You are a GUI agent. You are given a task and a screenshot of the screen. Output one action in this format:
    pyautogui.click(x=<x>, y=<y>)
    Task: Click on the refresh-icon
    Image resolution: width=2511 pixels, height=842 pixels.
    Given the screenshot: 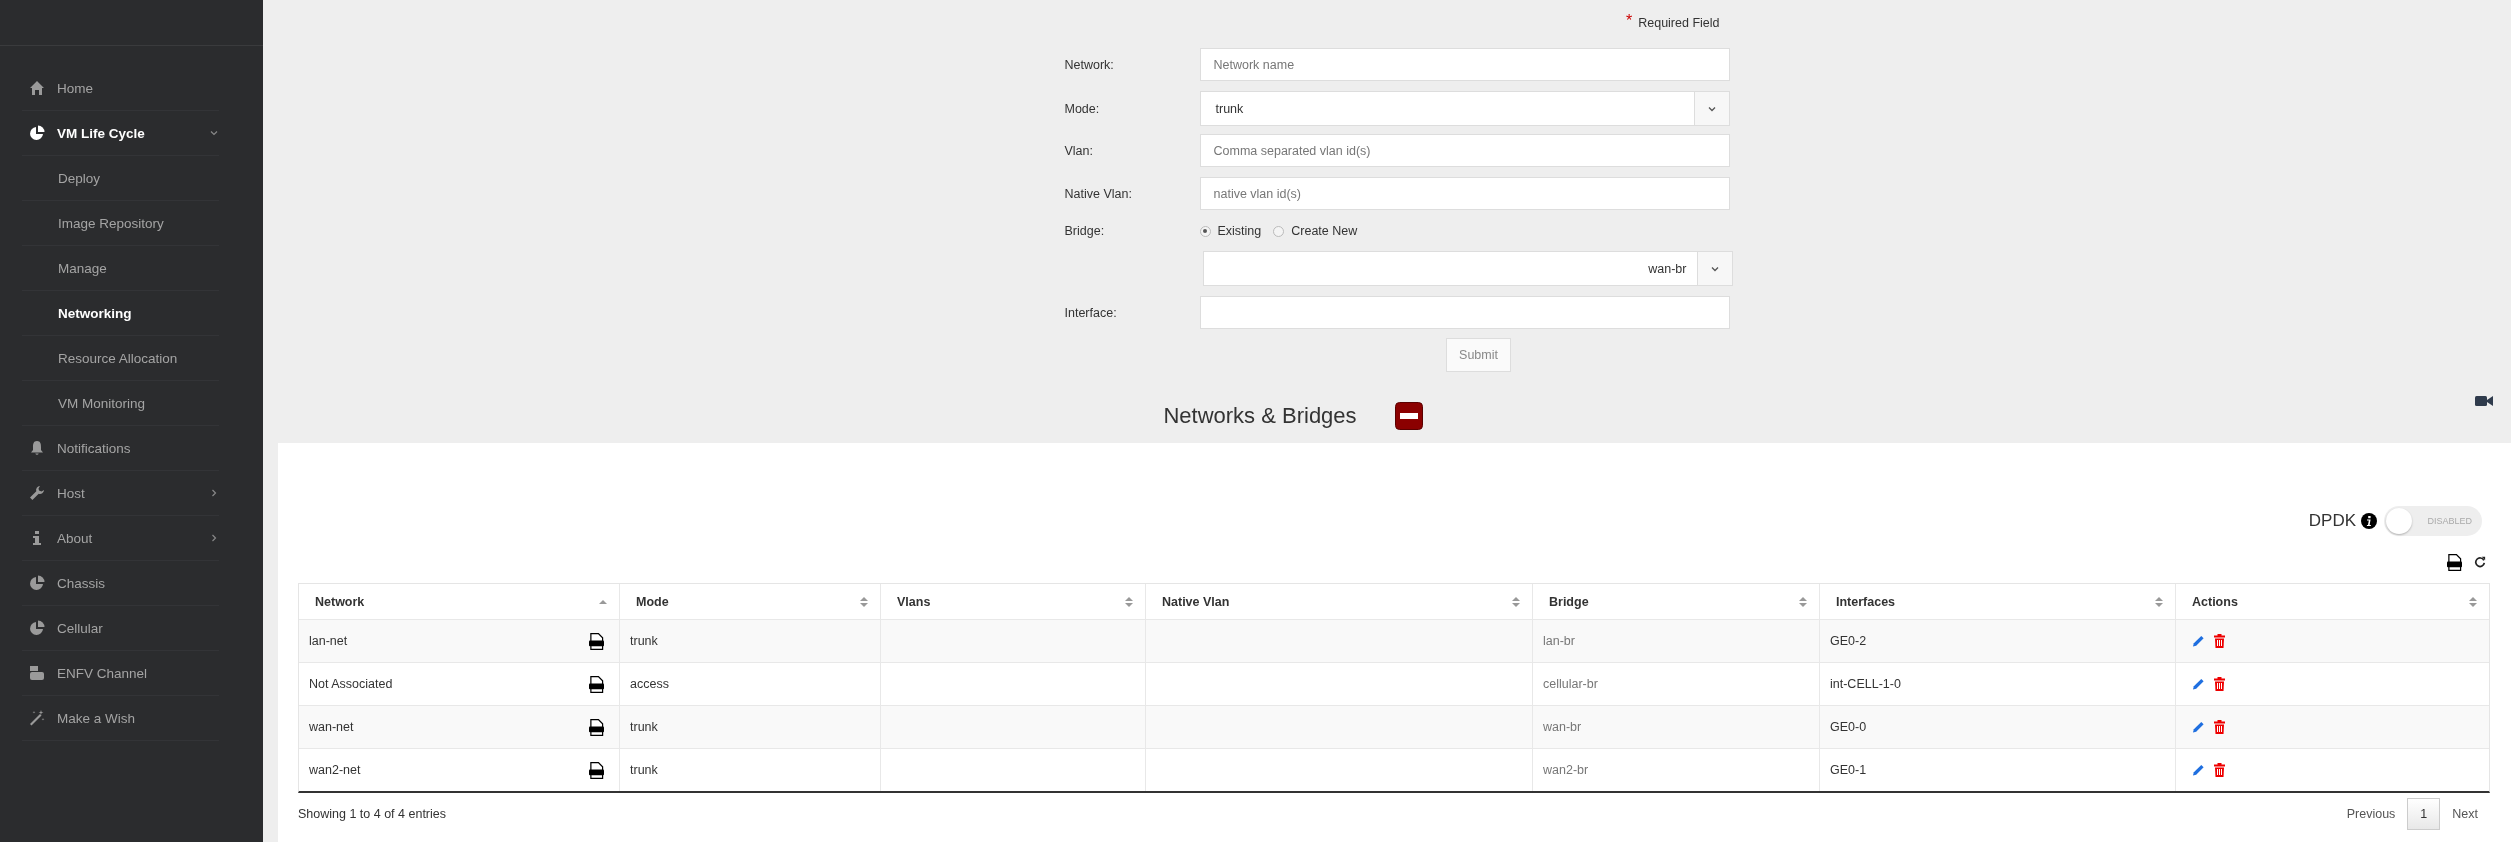 What is the action you would take?
    pyautogui.click(x=2480, y=562)
    